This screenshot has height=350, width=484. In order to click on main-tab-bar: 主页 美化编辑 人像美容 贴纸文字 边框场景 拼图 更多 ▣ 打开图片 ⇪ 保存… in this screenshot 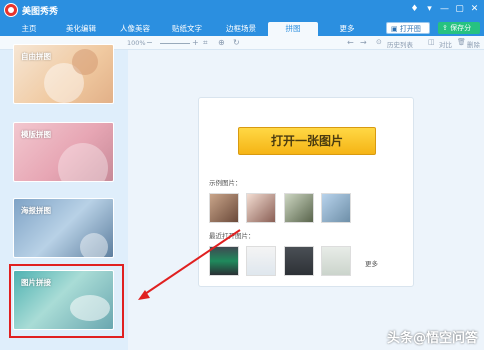, I will do `click(242, 32)`.